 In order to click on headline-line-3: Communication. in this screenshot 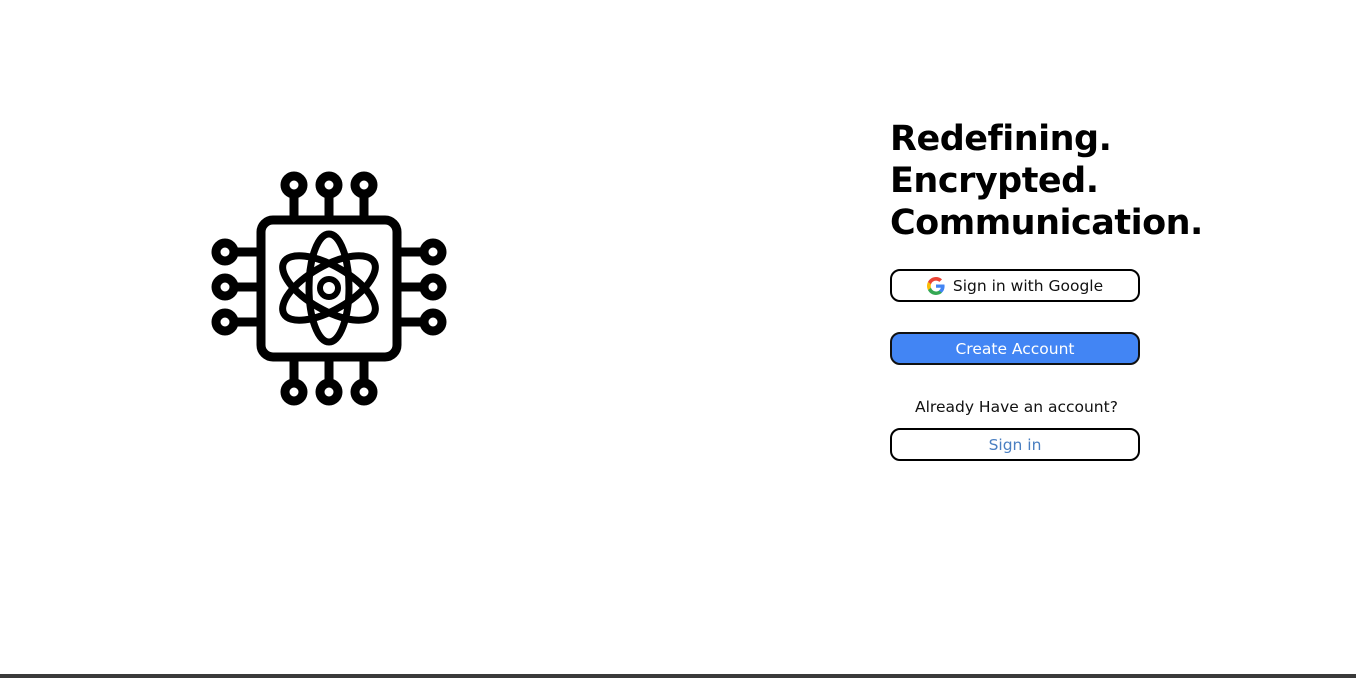, I will do `click(1046, 223)`.